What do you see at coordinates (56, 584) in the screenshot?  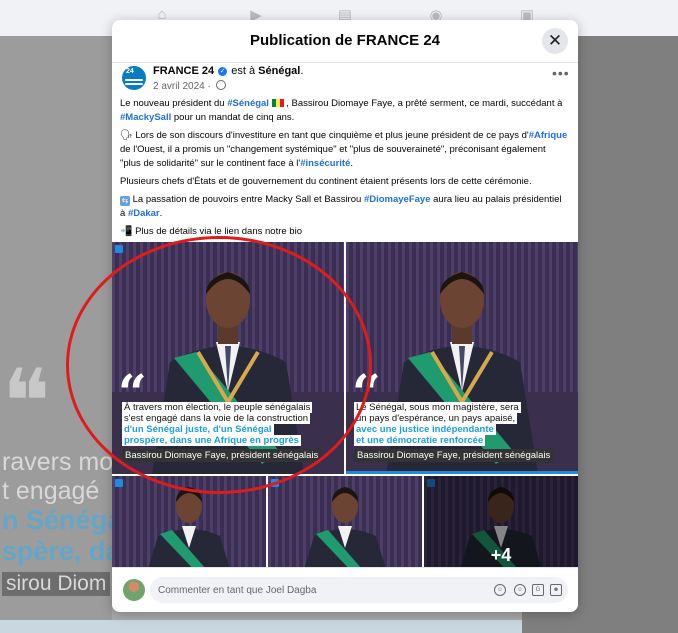 I see `background-text-line: sirou Diom` at bounding box center [56, 584].